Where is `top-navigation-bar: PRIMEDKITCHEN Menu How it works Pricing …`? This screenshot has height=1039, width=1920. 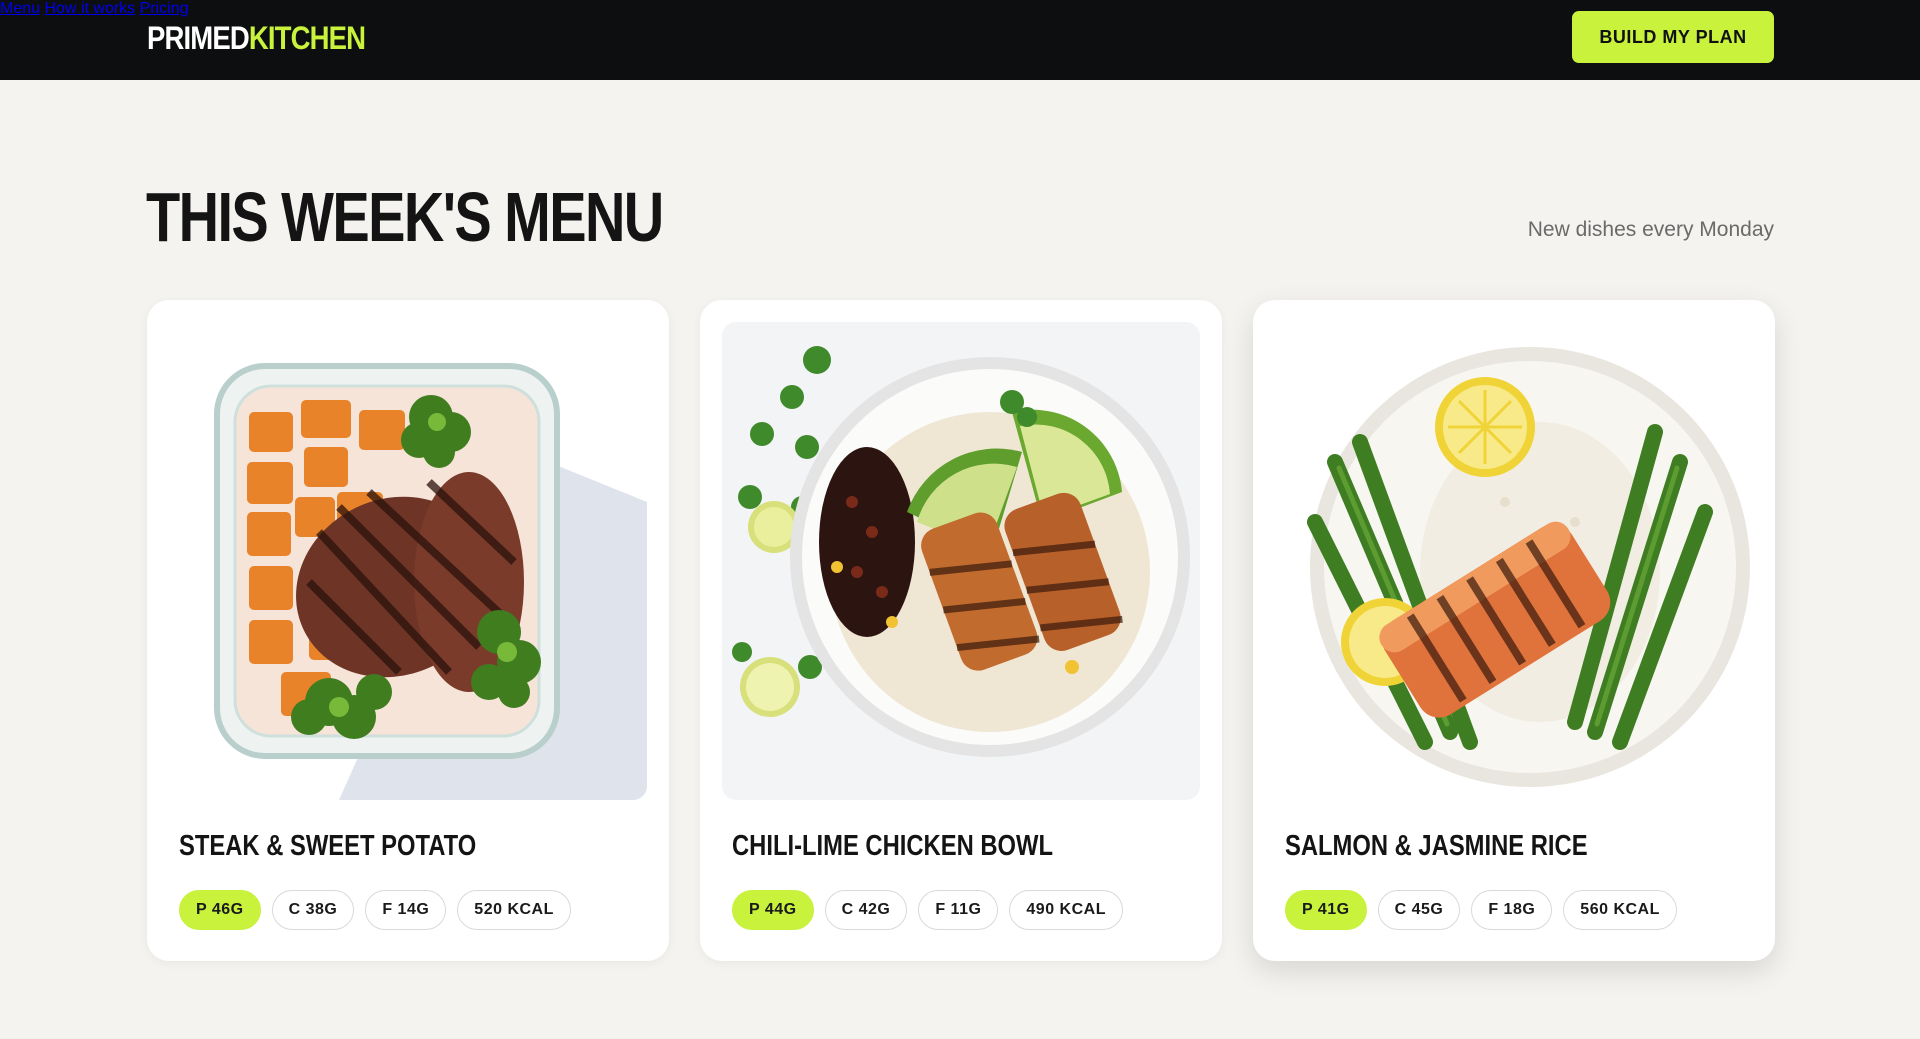
top-navigation-bar: PRIMEDKITCHEN Menu How it works Pricing … is located at coordinates (960, 40).